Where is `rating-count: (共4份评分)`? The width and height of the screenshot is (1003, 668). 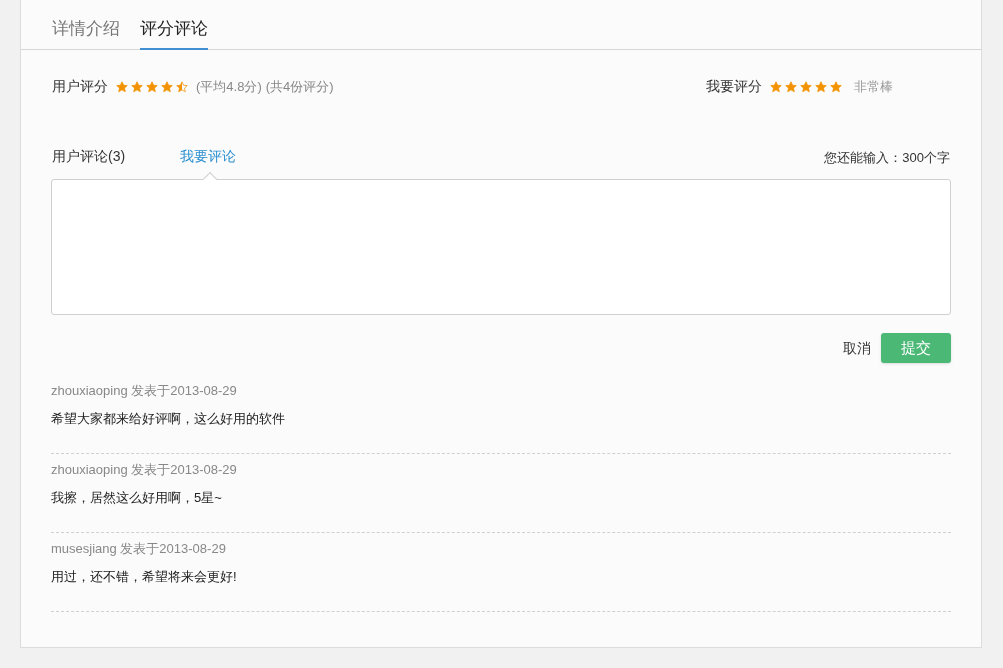 rating-count: (共4份评分) is located at coordinates (299, 86).